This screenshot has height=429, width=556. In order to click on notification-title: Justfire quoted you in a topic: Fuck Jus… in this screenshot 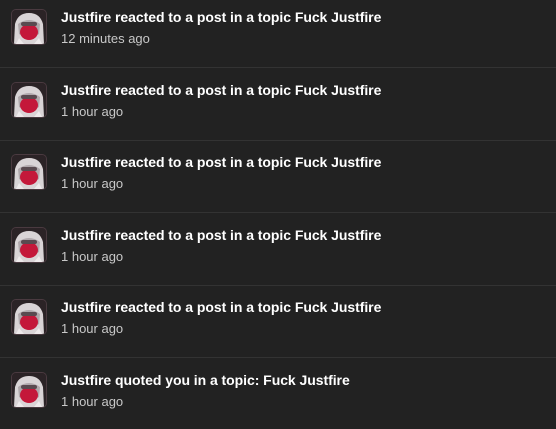, I will do `click(205, 380)`.